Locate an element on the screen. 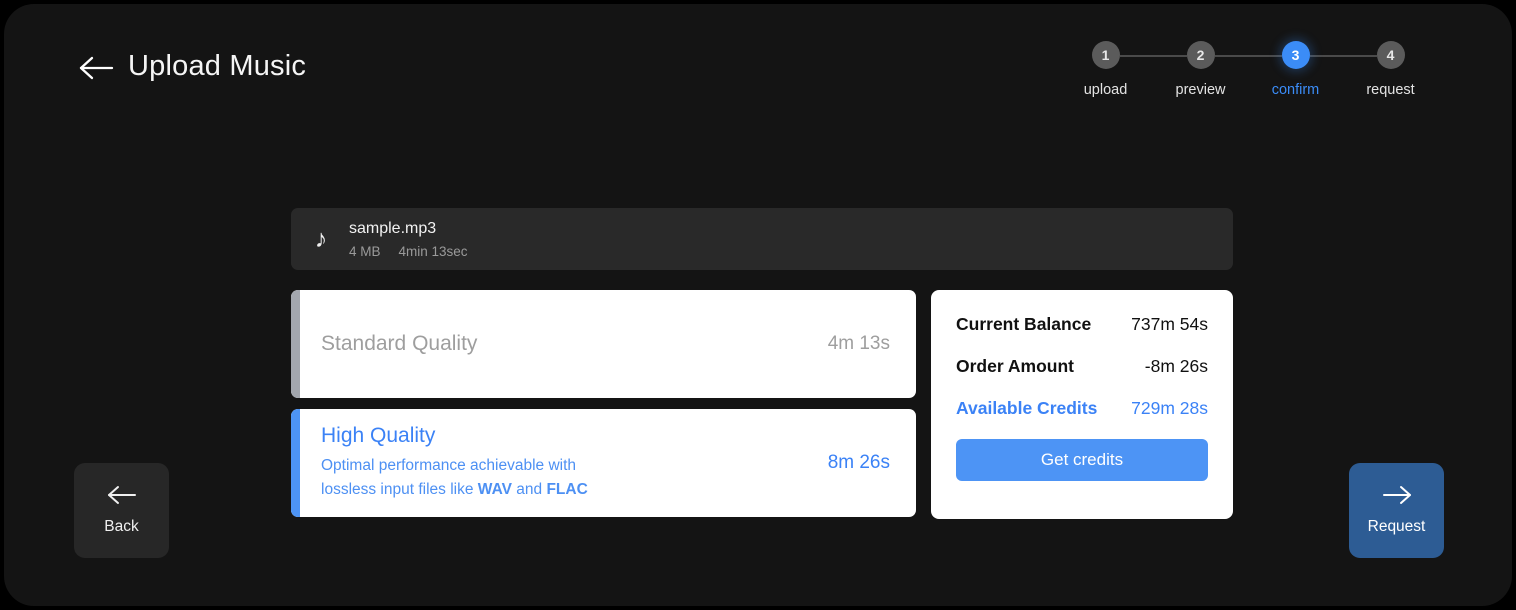  request-button: Request is located at coordinates (1396, 510).